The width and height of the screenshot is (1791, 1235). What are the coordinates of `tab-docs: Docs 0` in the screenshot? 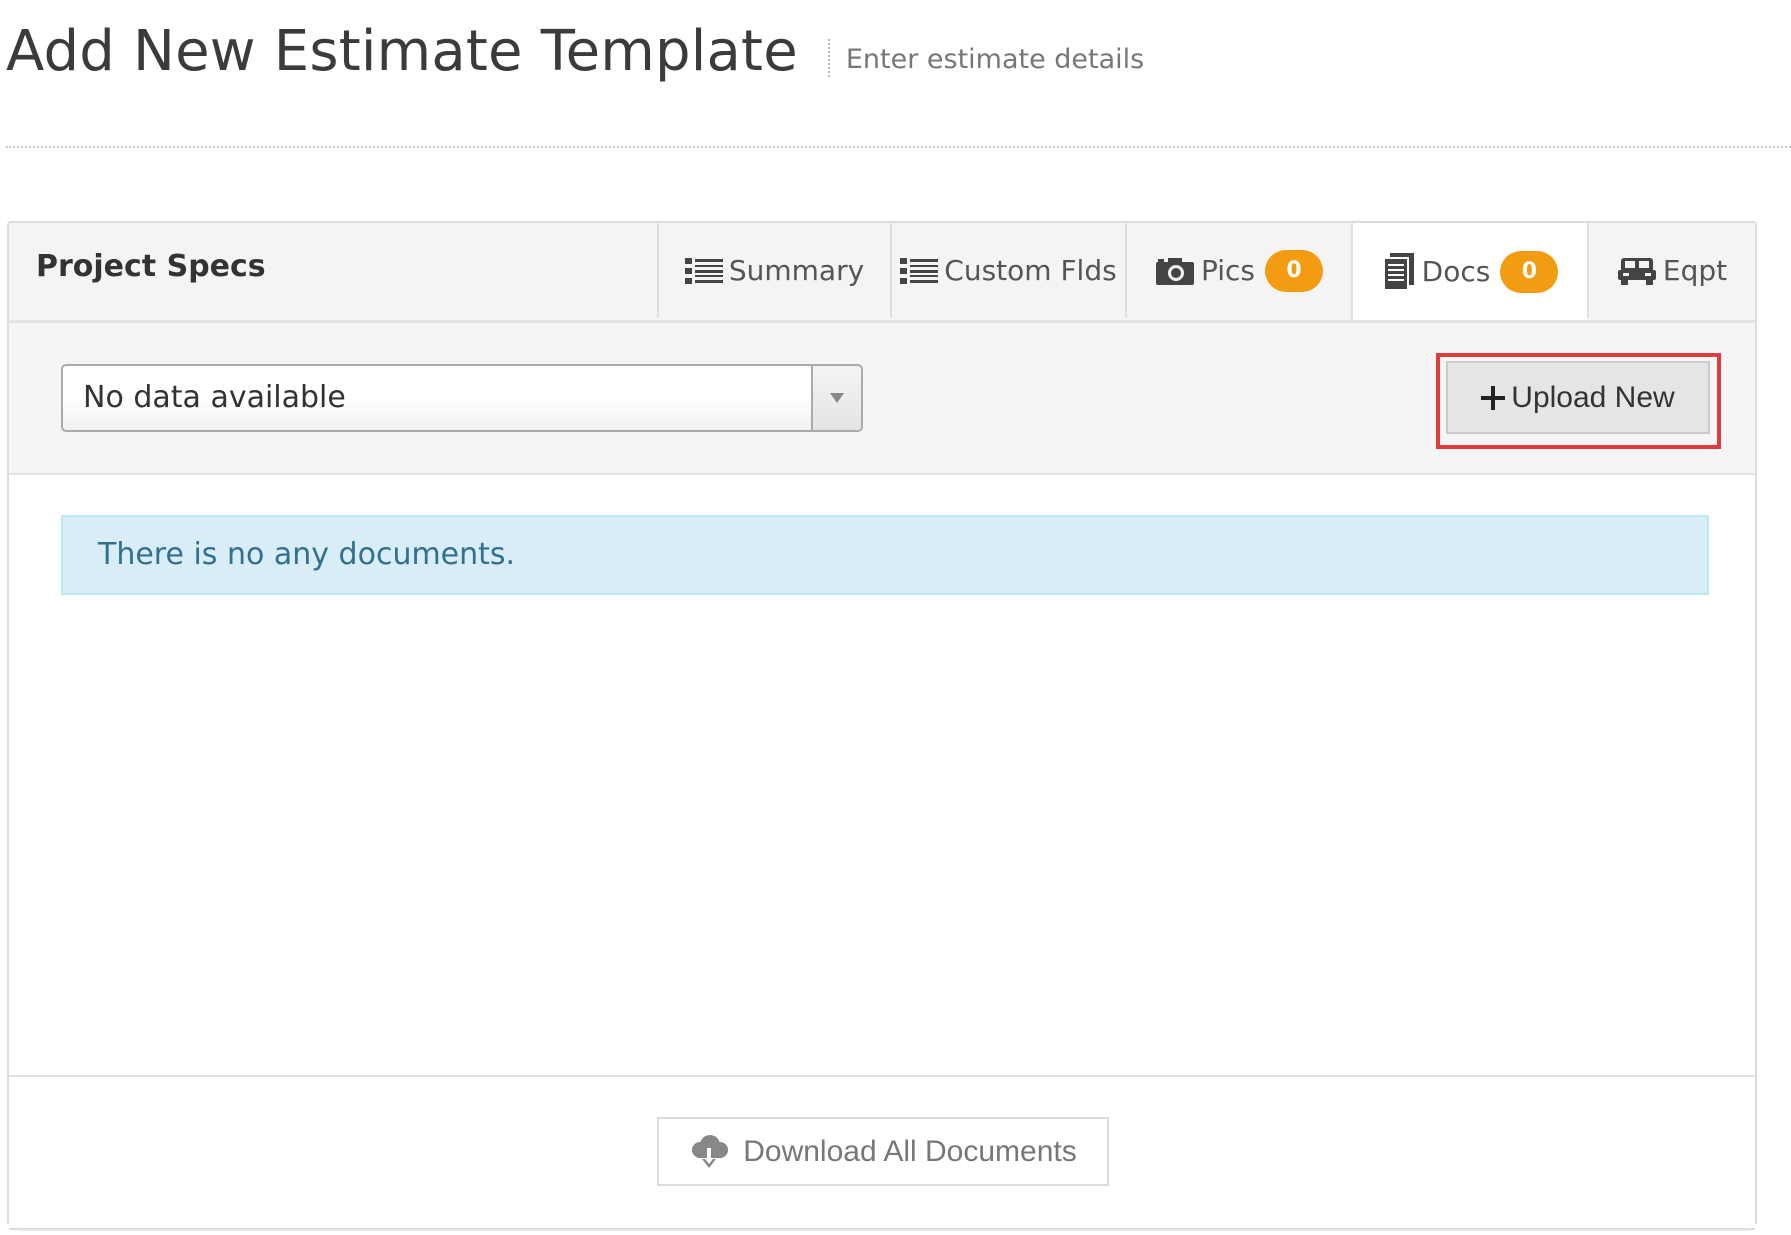 It's located at (1469, 271).